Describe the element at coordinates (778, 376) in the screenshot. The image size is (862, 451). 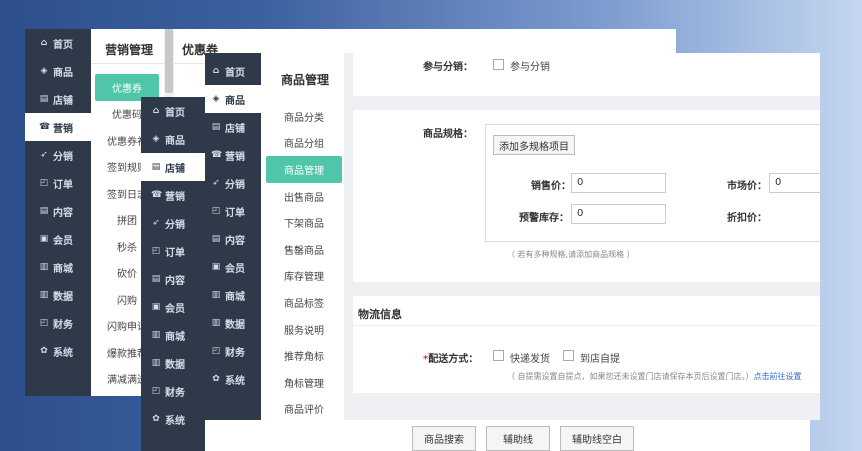
I see `delivery-settings-link: 点击前往设置` at that location.